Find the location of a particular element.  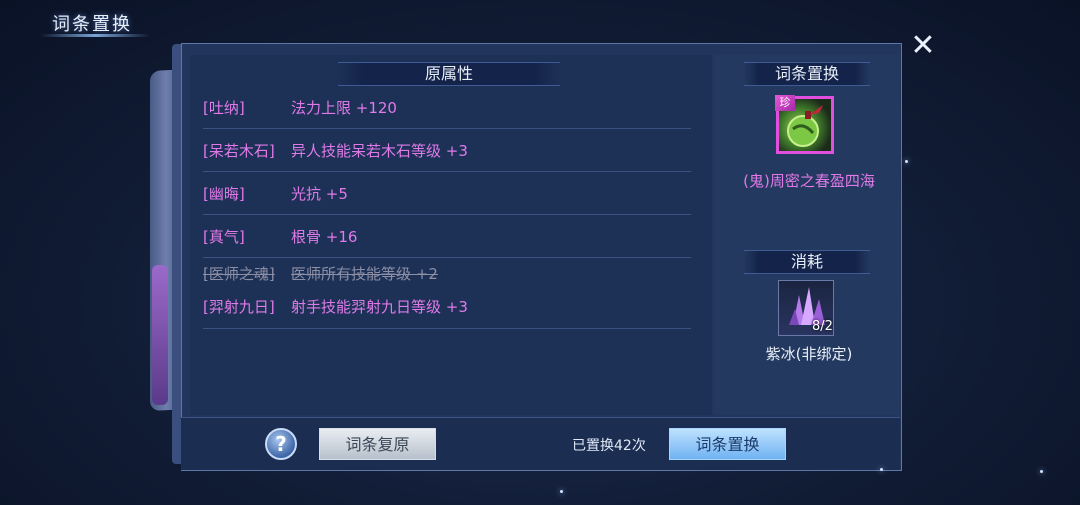

attribute-key: [呆若木石] is located at coordinates (239, 150).